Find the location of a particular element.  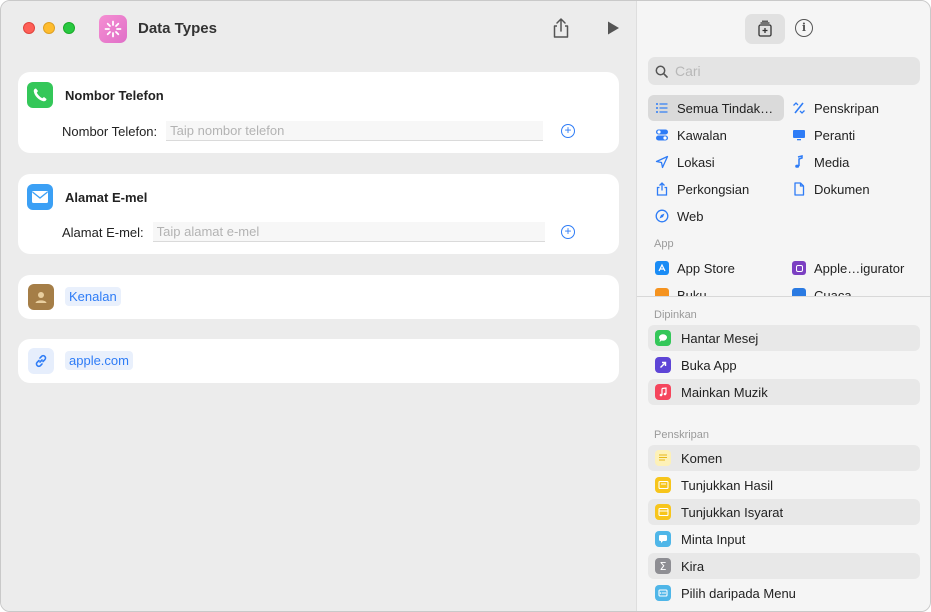

url-action: apple.com is located at coordinates (318, 361).